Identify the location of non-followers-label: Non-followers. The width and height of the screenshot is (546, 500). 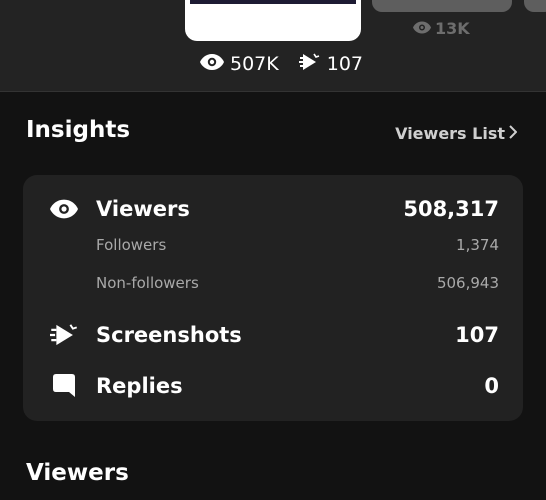
(147, 283).